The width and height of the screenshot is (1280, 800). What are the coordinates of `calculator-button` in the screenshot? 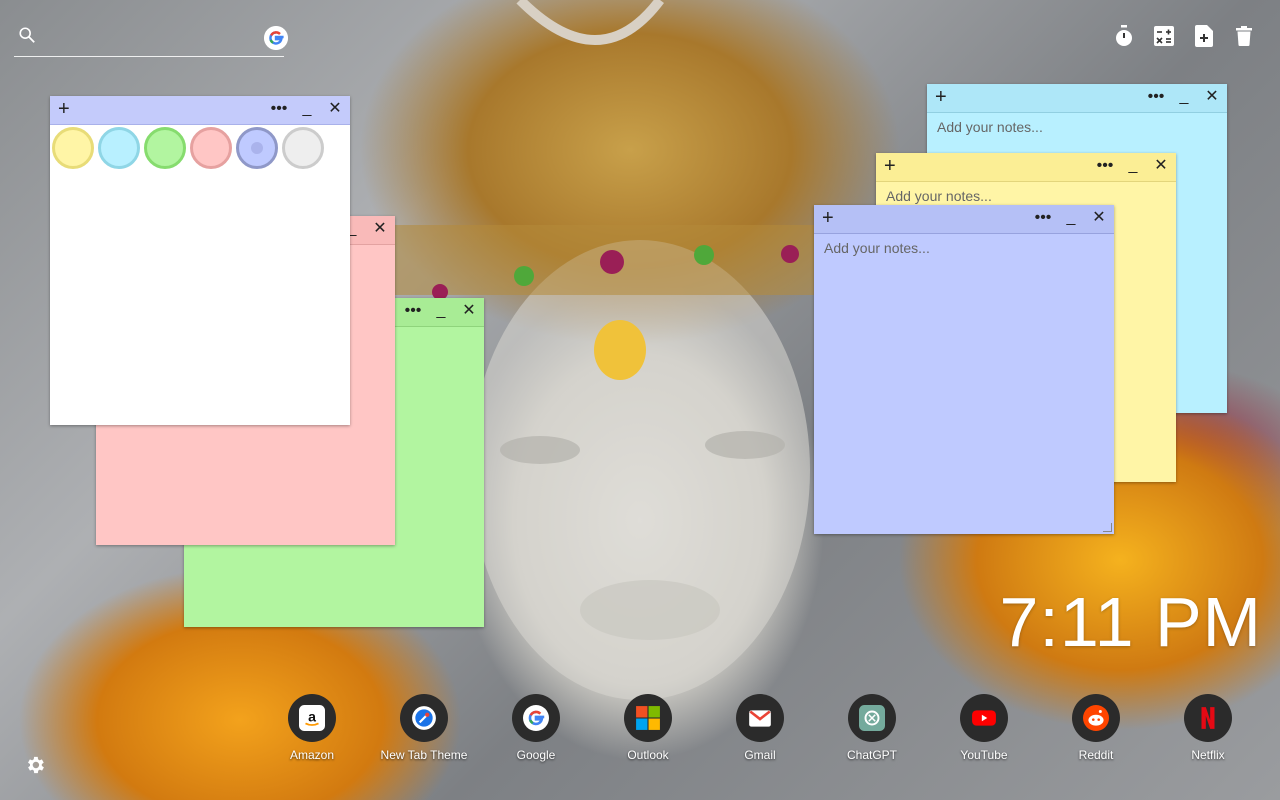 It's located at (1164, 36).